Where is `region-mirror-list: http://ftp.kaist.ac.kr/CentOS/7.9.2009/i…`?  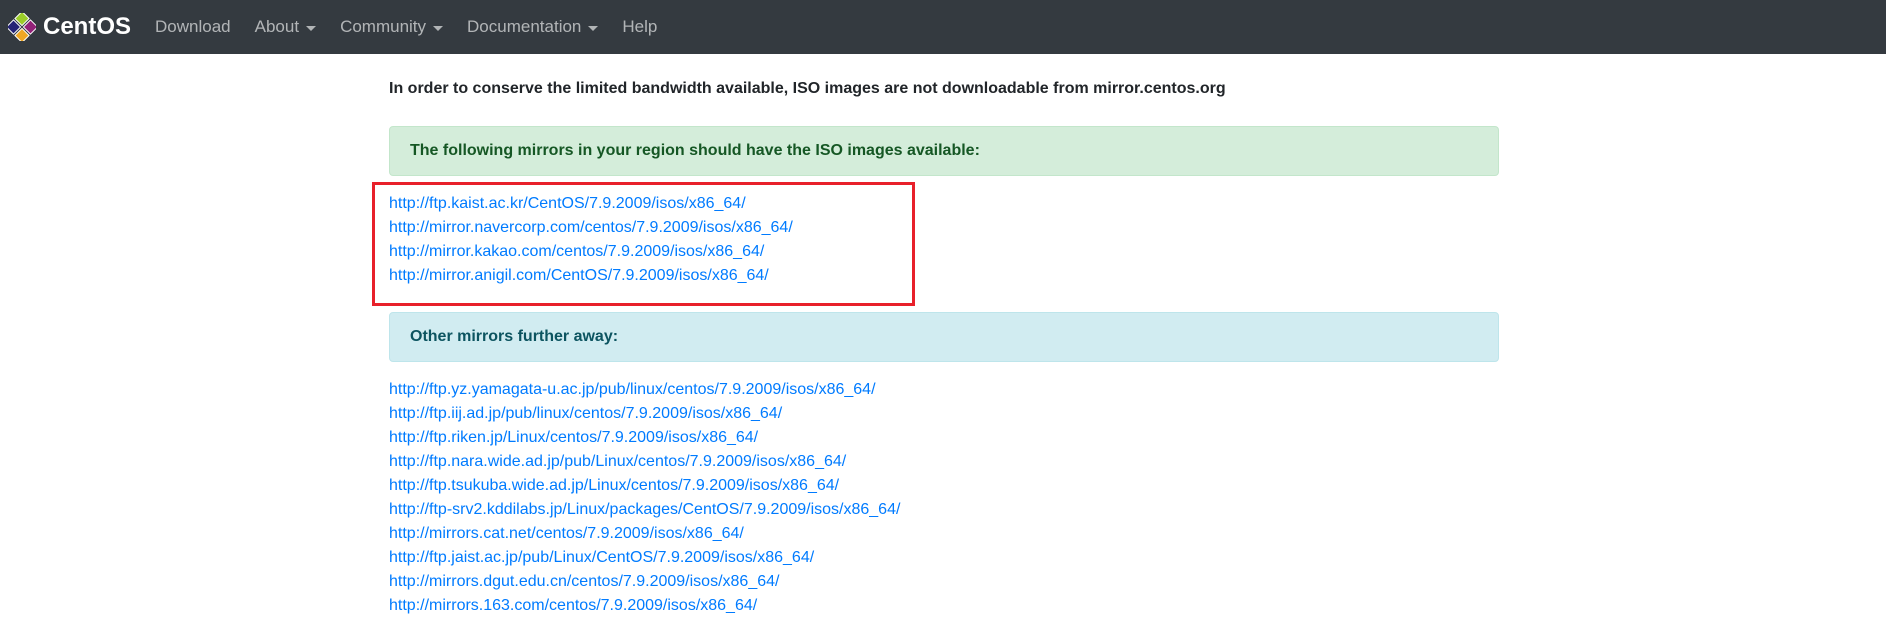 region-mirror-list: http://ftp.kaist.ac.kr/CentOS/7.9.2009/i… is located at coordinates (591, 240).